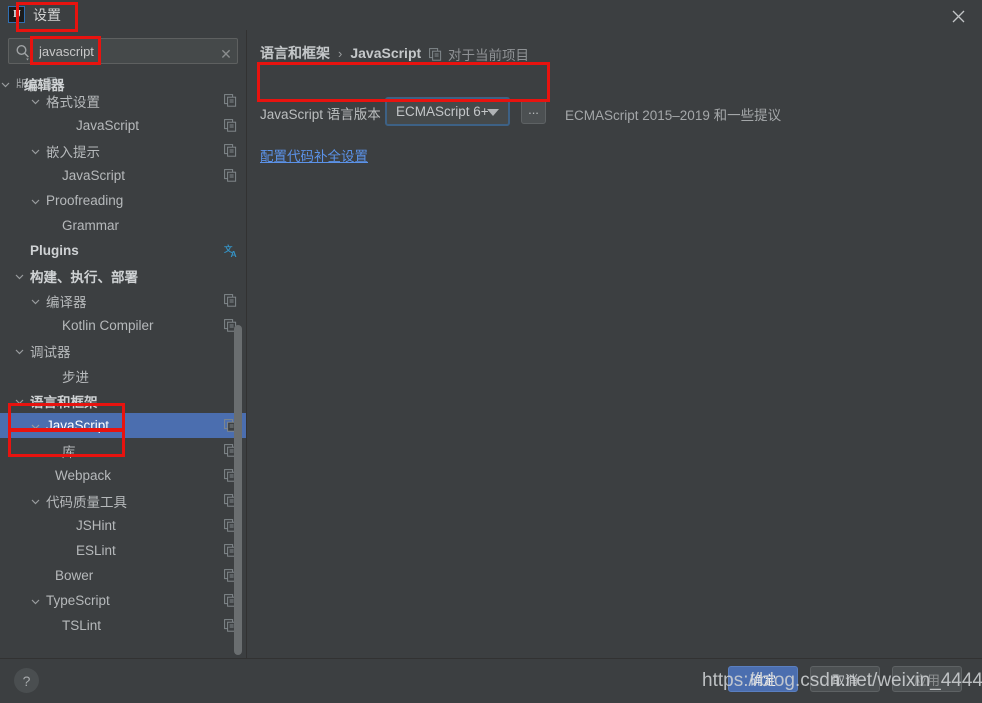  Describe the element at coordinates (435, 54) in the screenshot. I see `copy-icon` at that location.